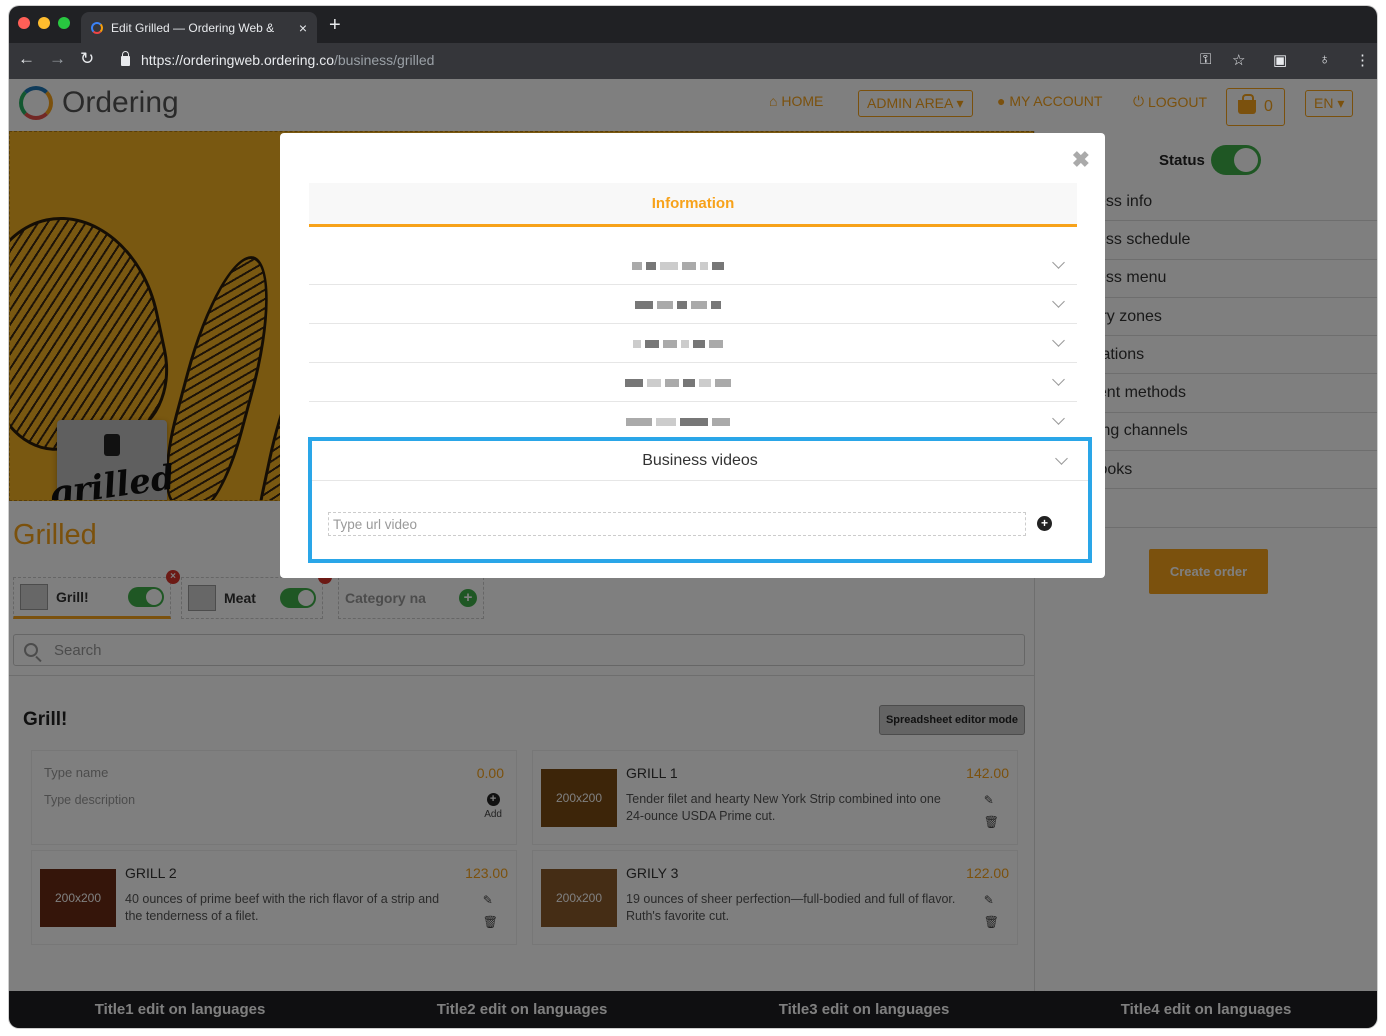 Image resolution: width=1386 pixels, height=1036 pixels. Describe the element at coordinates (125, 58) in the screenshot. I see `lock-icon` at that location.